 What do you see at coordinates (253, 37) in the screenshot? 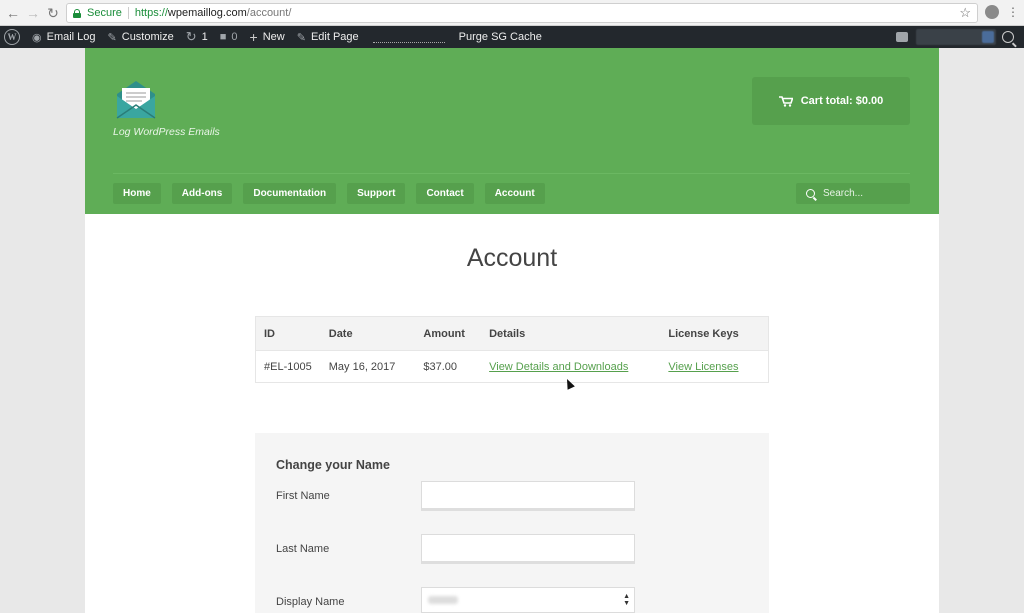
I see `plus-icon: +` at bounding box center [253, 37].